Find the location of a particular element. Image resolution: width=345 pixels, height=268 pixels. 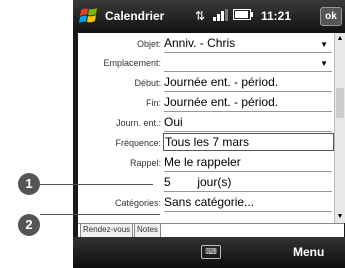

windows-start-icon is located at coordinates (89, 16).